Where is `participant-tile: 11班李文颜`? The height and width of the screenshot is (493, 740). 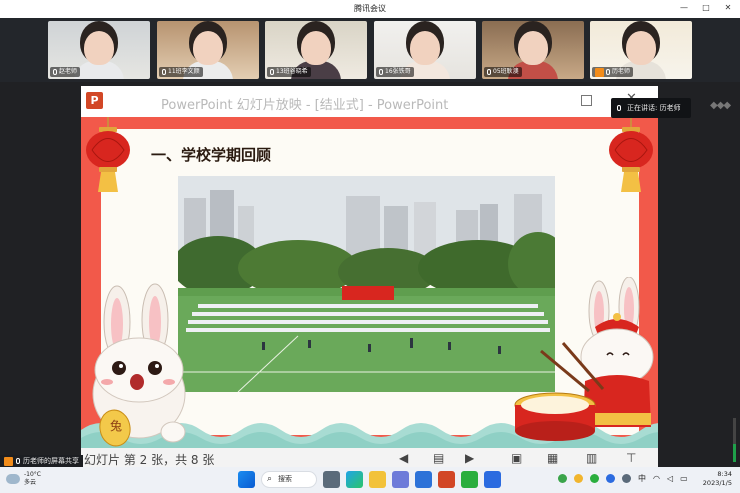
participant-tile: 11班李文颜 is located at coordinates (208, 50).